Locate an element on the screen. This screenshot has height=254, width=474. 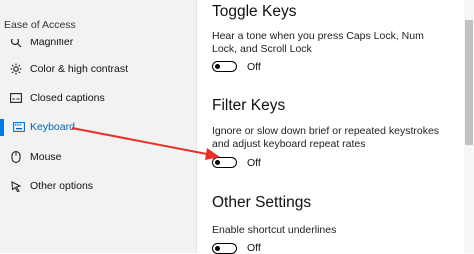
sidebar-item-label: Color & high contrast is located at coordinates (79, 69).